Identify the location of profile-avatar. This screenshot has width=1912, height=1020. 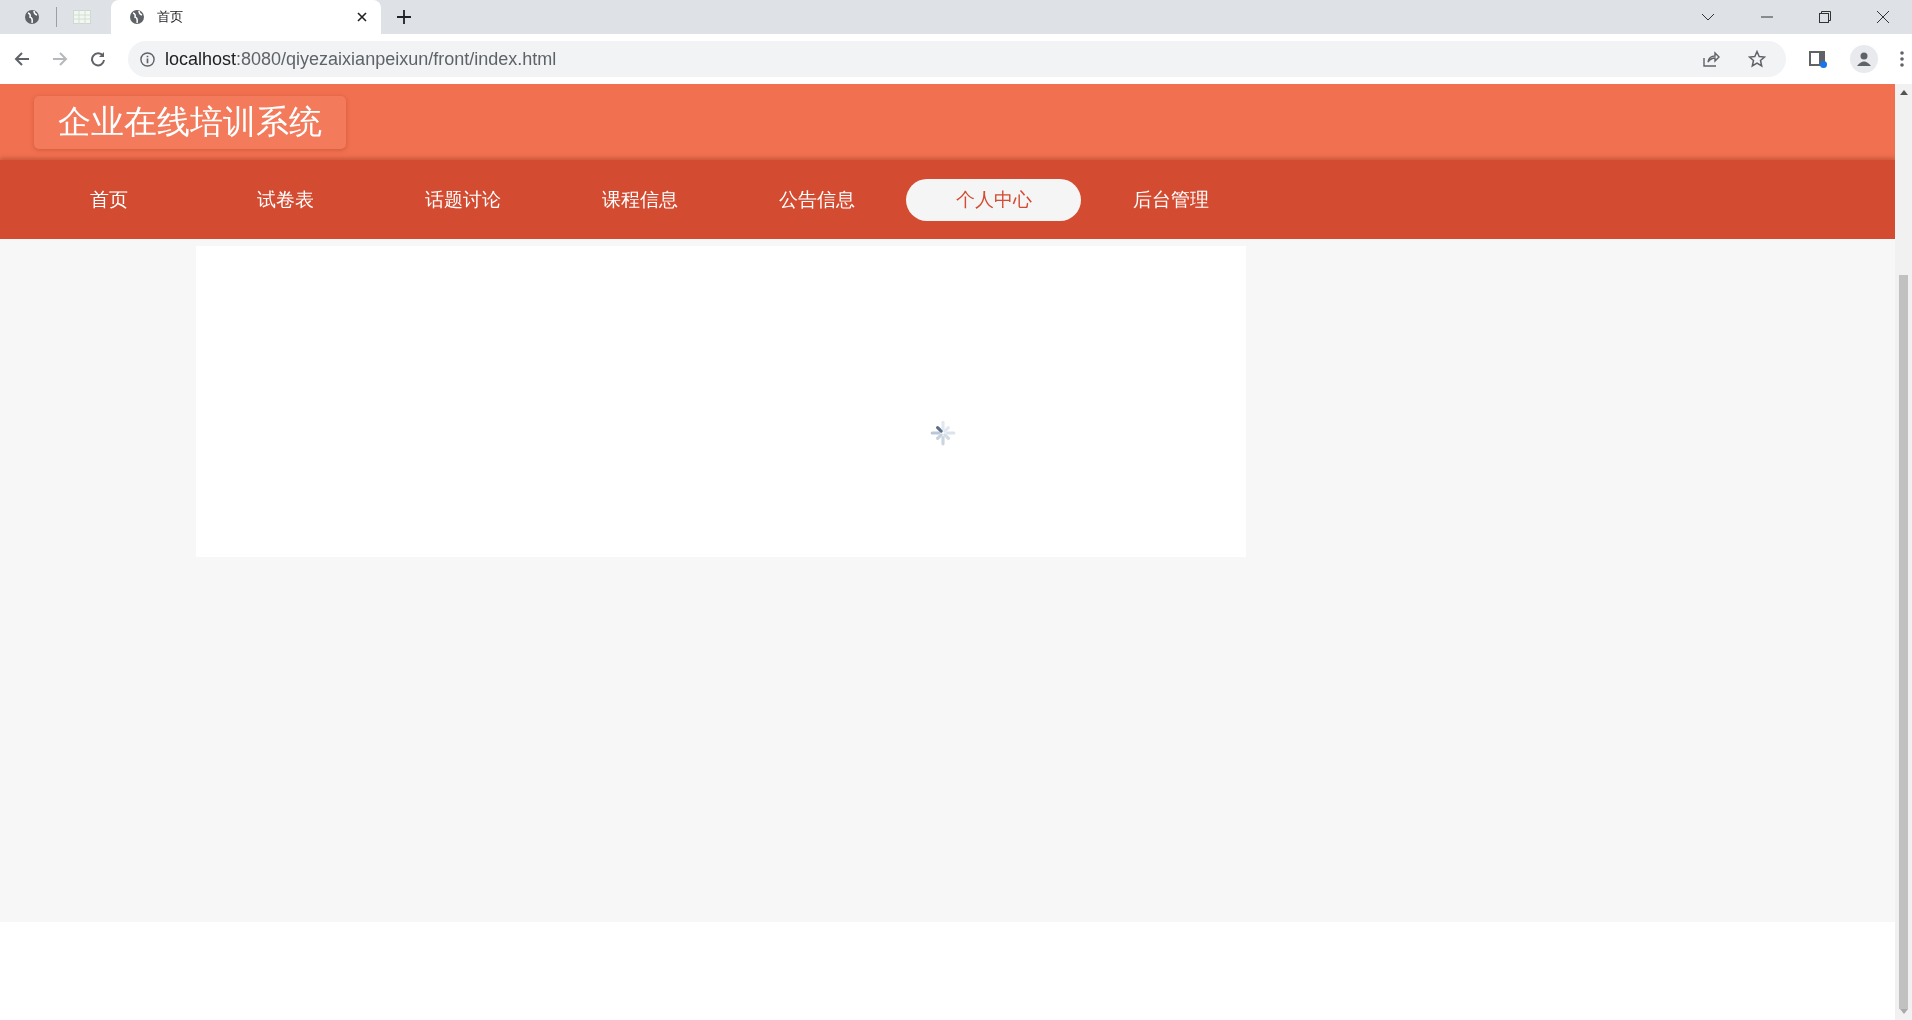
(1864, 59).